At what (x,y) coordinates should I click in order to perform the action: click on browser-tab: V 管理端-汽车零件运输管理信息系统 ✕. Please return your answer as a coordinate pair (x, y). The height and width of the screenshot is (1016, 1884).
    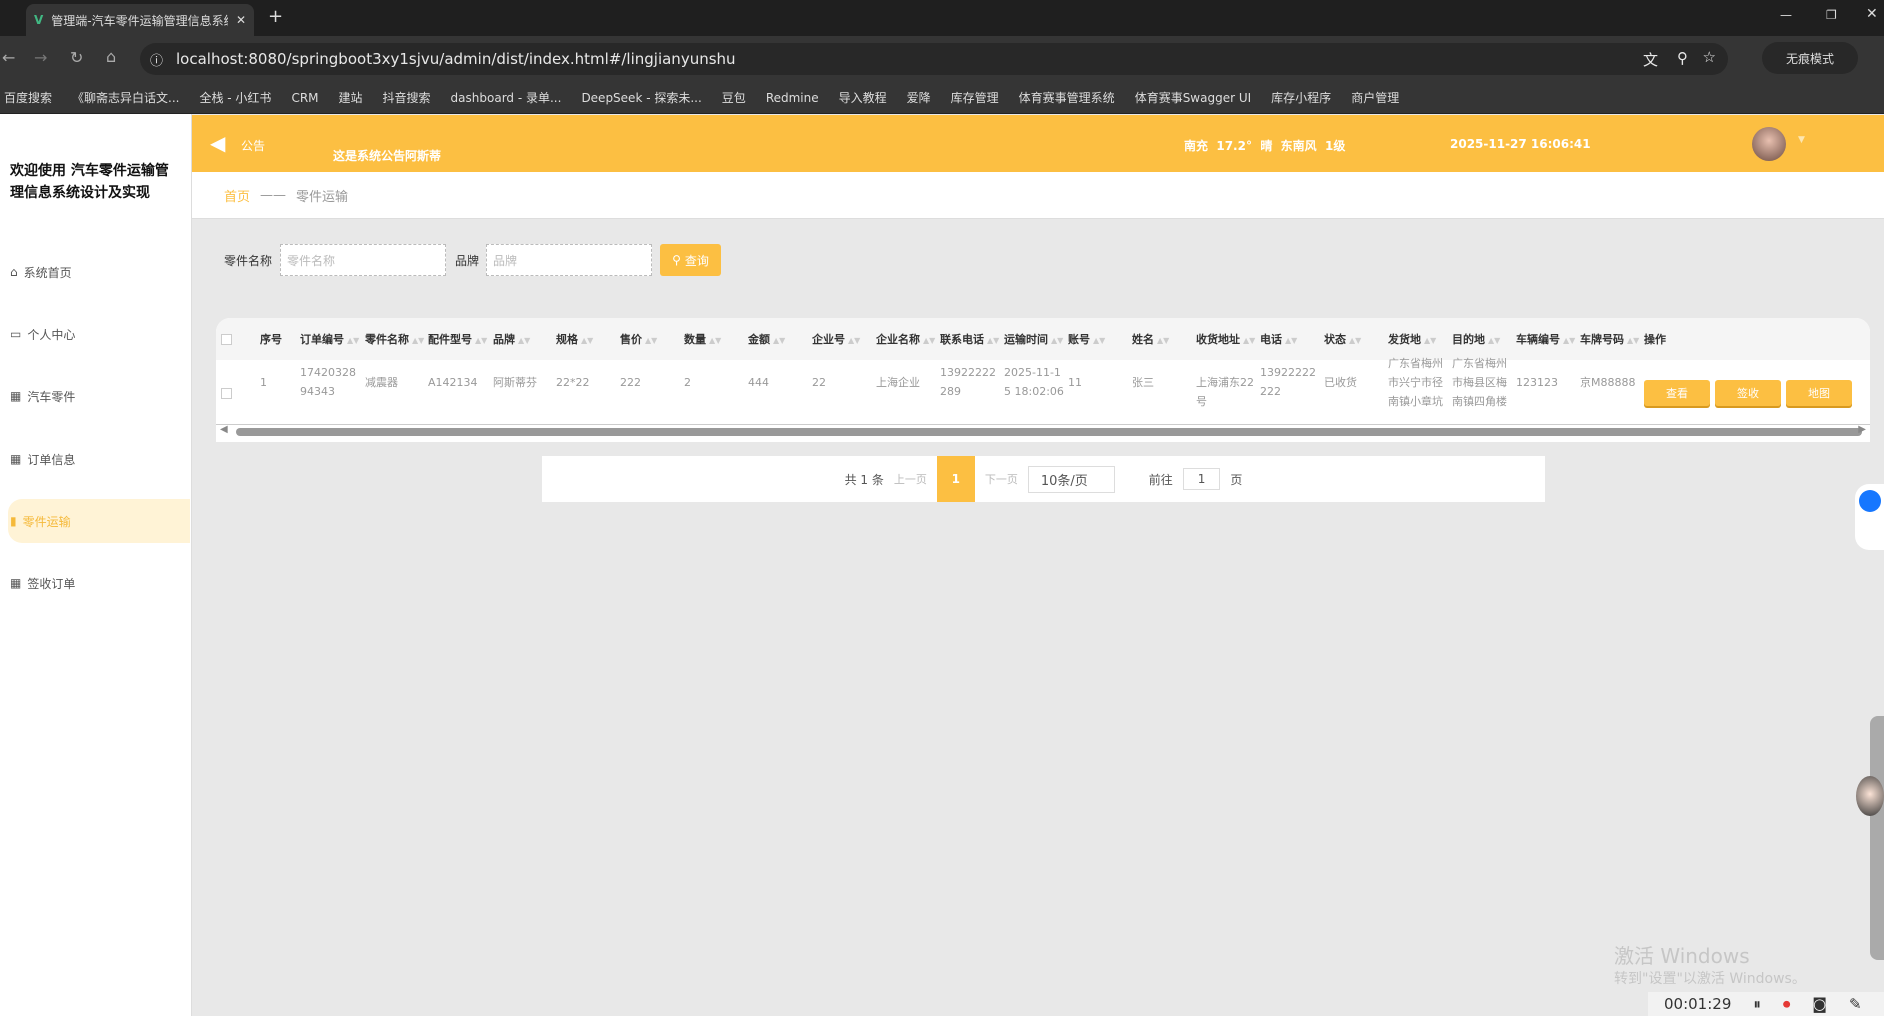
    Looking at the image, I should click on (140, 20).